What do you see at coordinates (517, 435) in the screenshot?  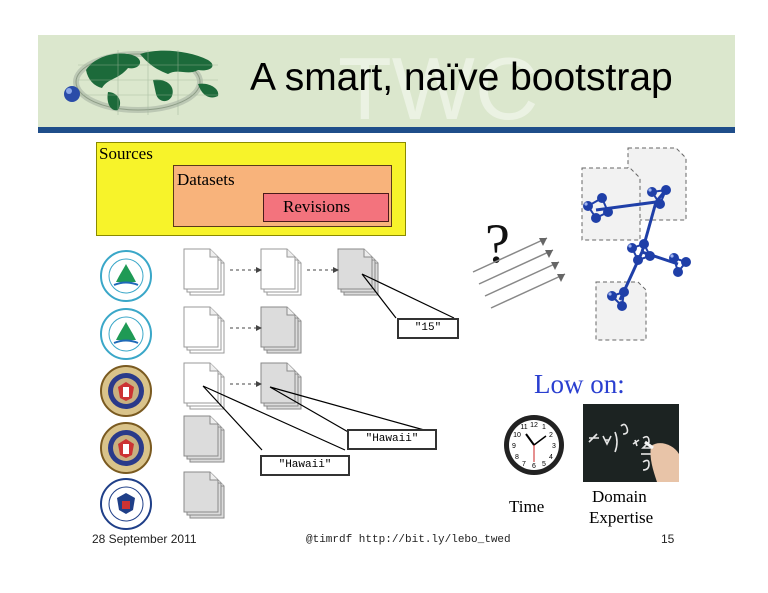 I see `svg-text: 10` at bounding box center [517, 435].